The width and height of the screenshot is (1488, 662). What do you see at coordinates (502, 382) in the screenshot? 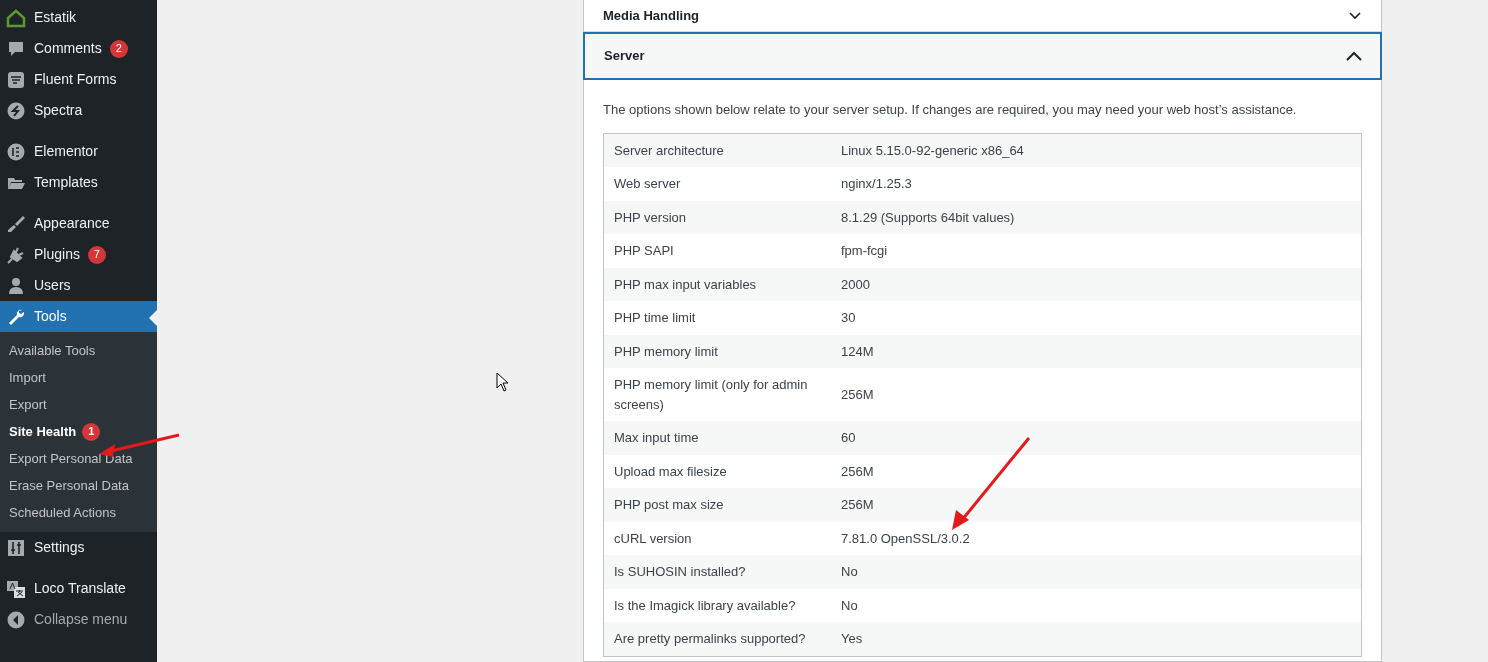
I see `mouse-pointer-icon` at bounding box center [502, 382].